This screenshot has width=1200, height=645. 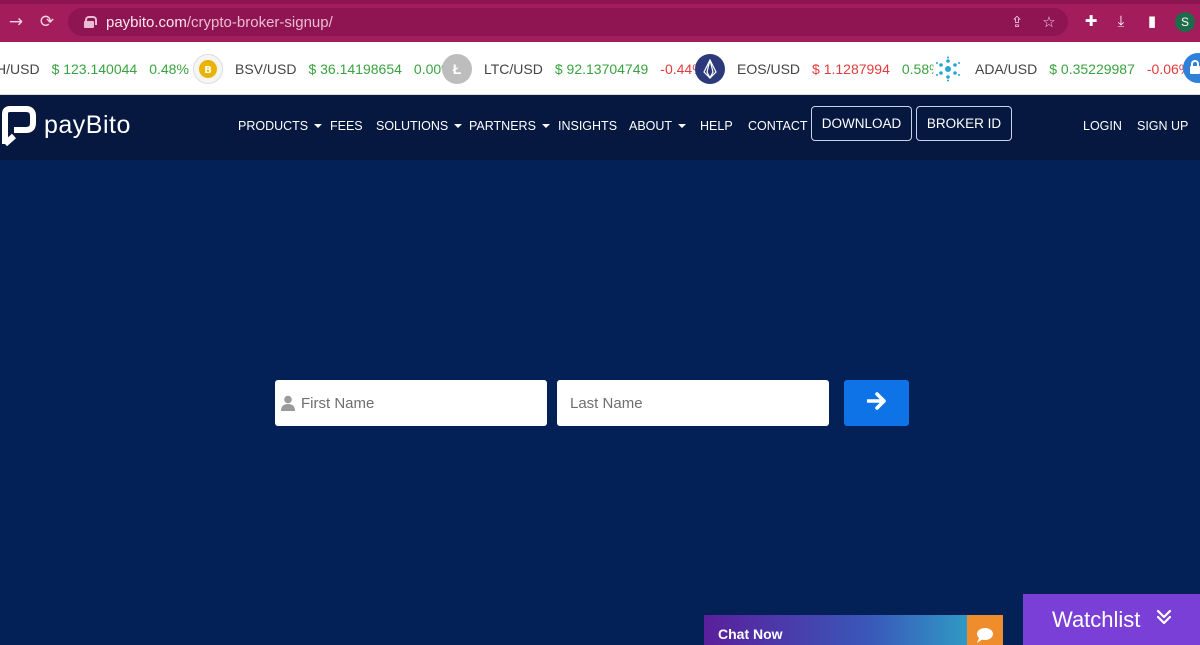 I want to click on ticker-item: EOS/USD $ 1.1287994 0.58%, so click(x=818, y=68).